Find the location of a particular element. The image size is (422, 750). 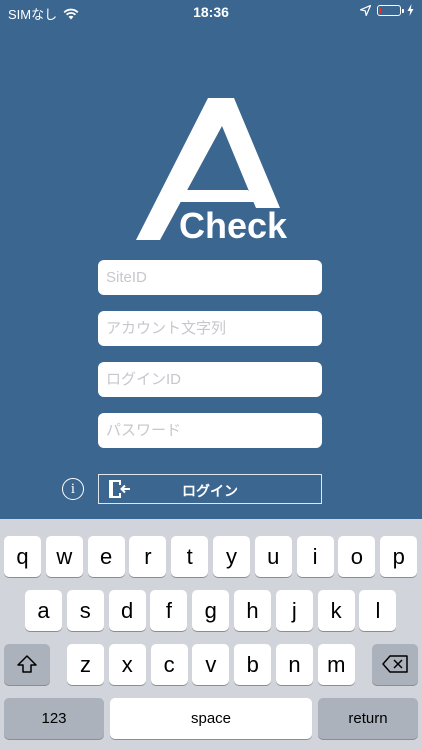

login-button: ログイン is located at coordinates (210, 489).